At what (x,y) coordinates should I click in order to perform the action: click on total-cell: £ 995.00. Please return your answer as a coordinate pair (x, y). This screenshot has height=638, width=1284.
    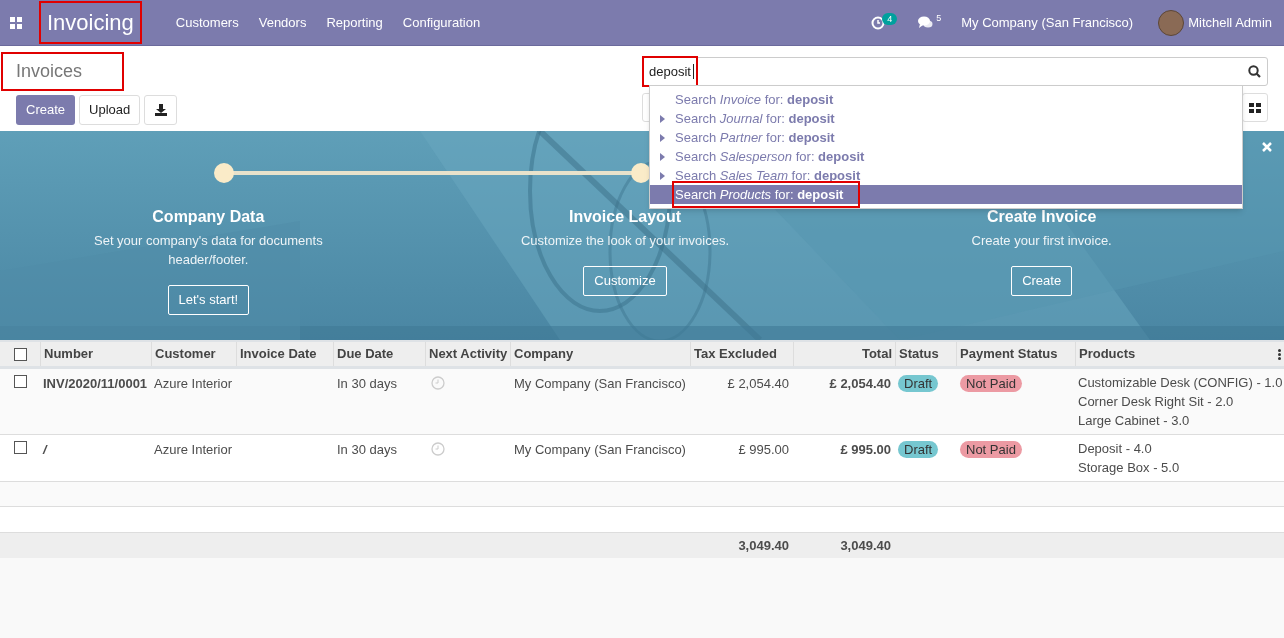
    Looking at the image, I should click on (865, 449).